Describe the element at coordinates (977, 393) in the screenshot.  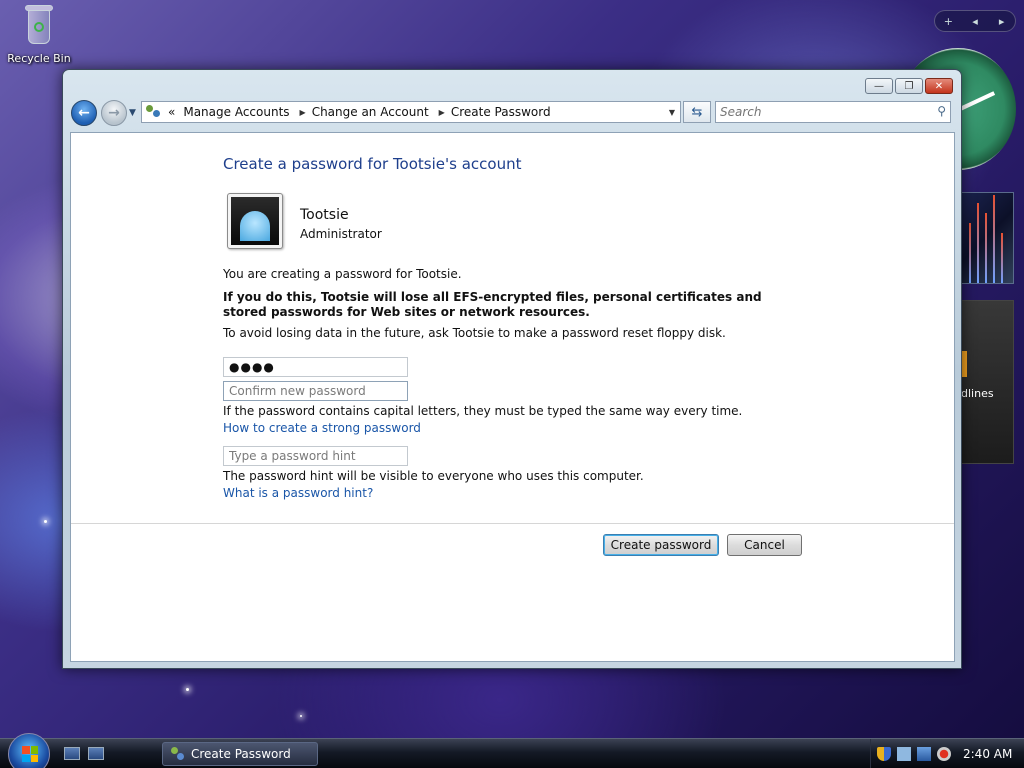
I see `feed-headlines-label: dlines` at that location.